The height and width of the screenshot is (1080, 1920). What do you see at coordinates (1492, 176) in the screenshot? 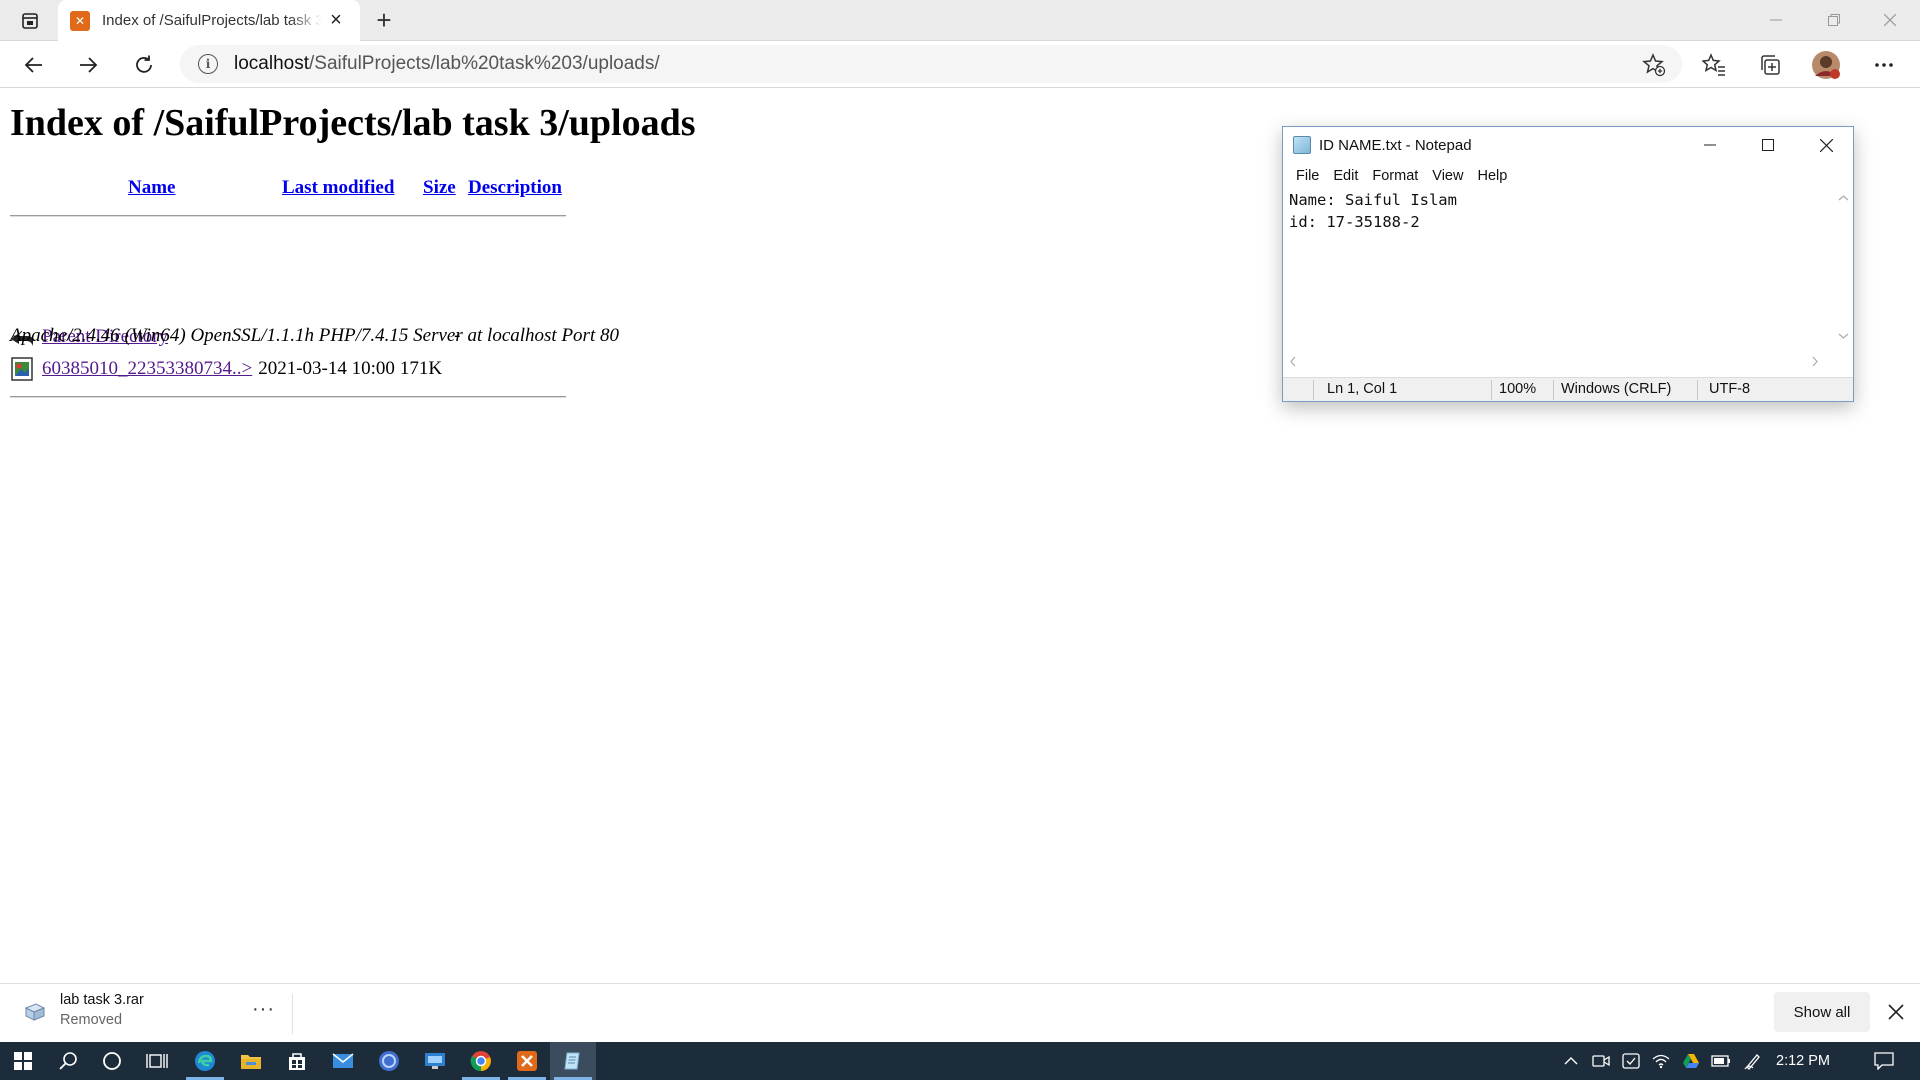
I see `menu-help: Help` at bounding box center [1492, 176].